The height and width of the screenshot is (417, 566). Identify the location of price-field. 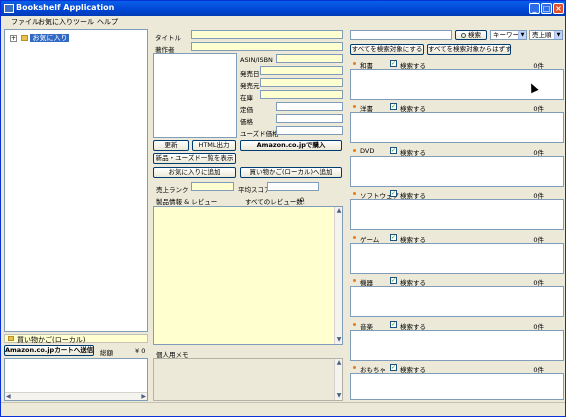
(309, 118).